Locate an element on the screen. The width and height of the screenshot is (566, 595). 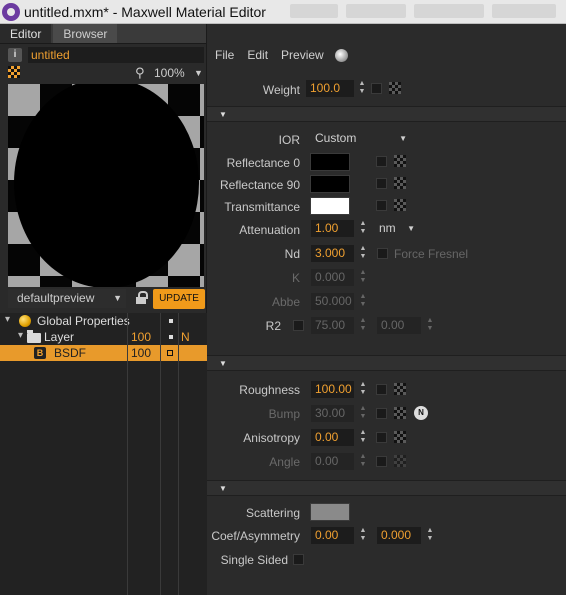
layer-weight: 100 is located at coordinates (141, 337).